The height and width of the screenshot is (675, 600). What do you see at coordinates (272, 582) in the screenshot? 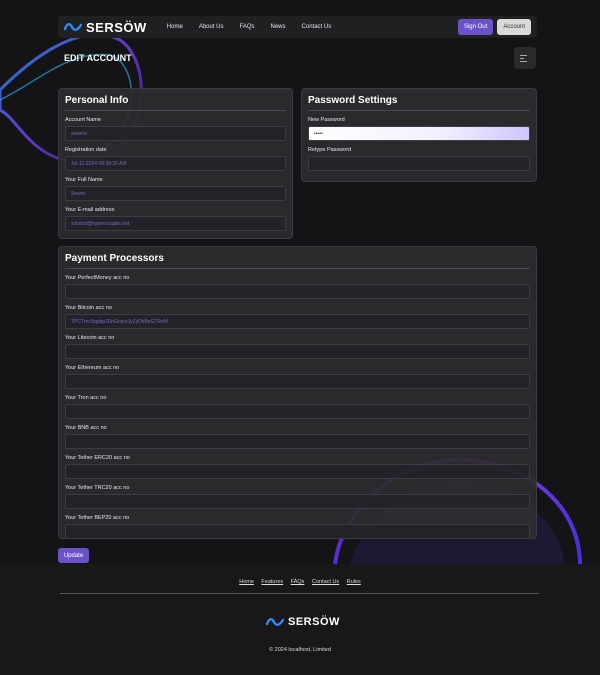
I see `footer-link-features: Features` at bounding box center [272, 582].